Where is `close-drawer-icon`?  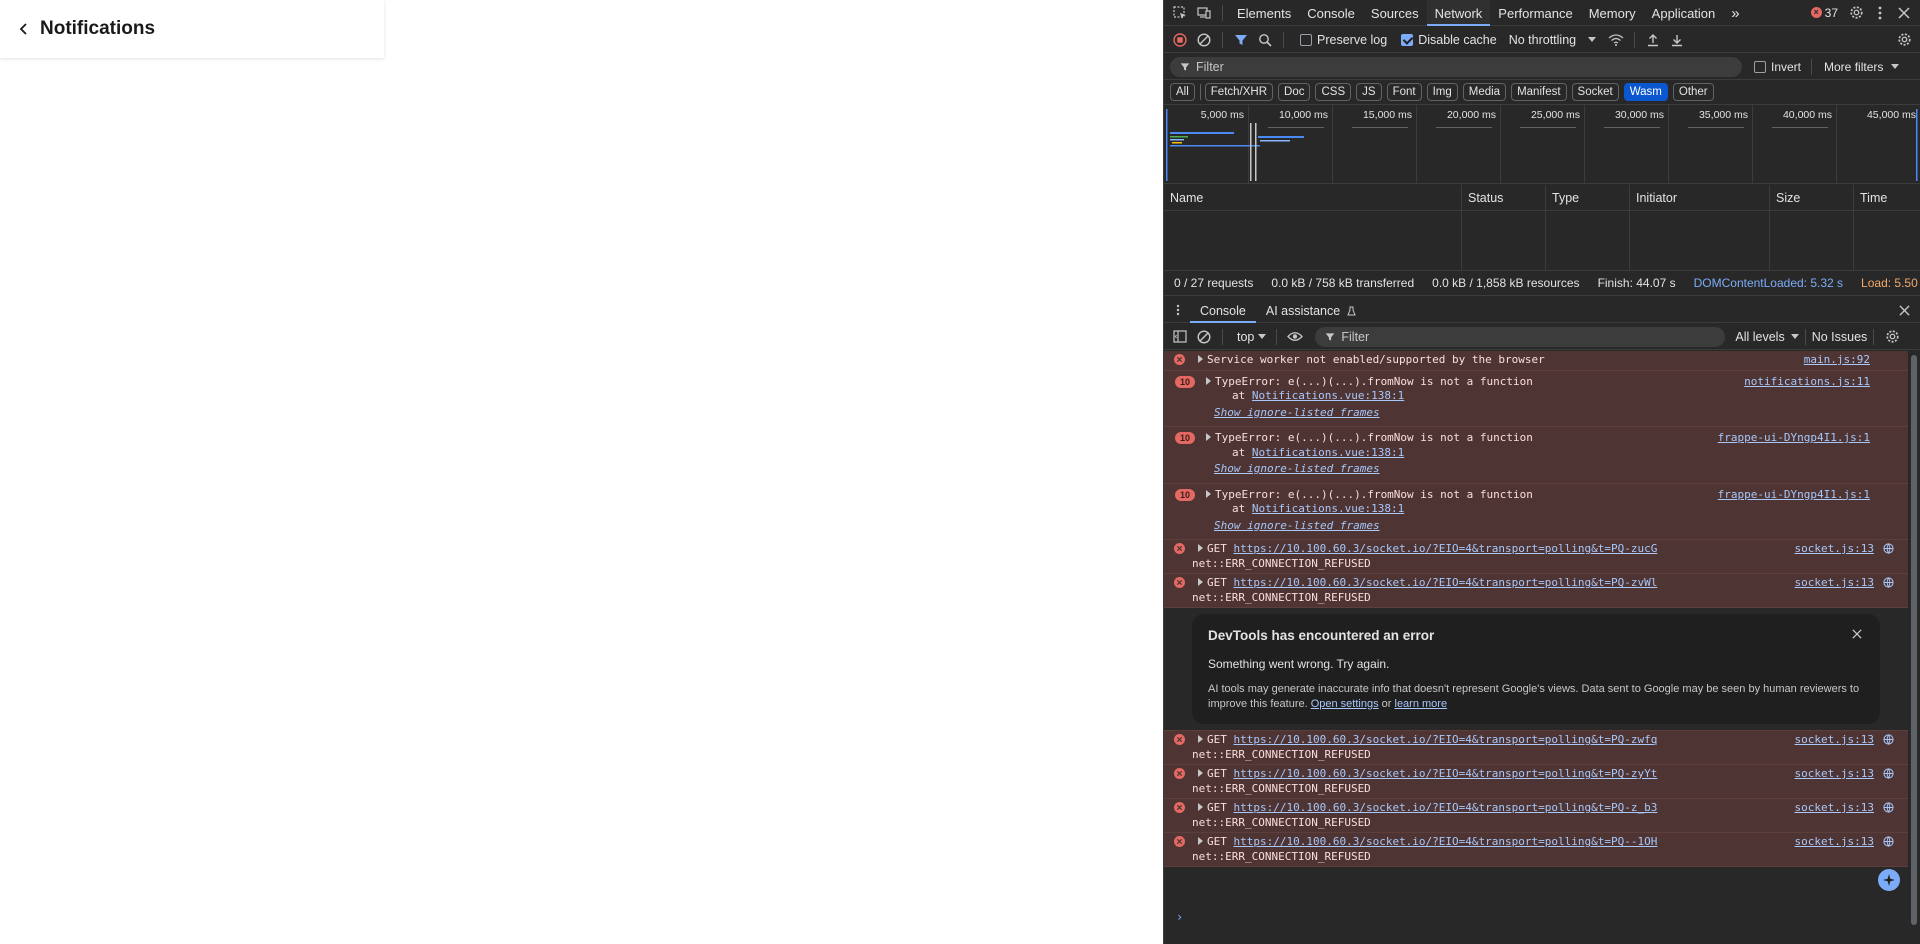 close-drawer-icon is located at coordinates (1904, 310).